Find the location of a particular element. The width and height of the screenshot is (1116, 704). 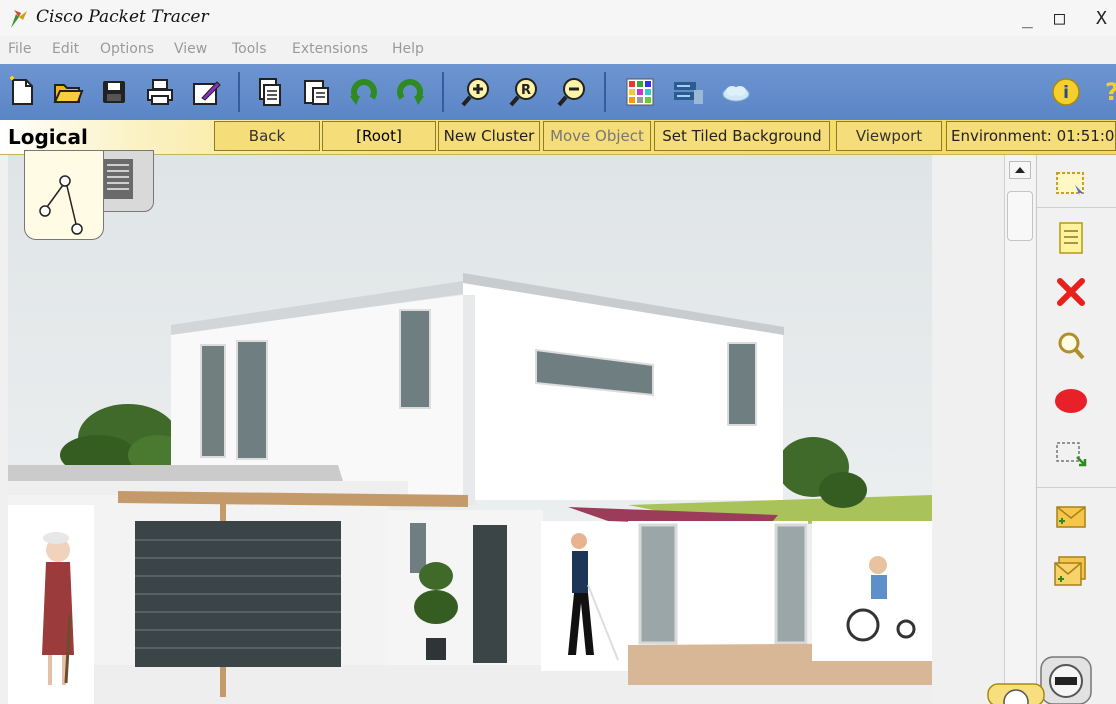

menu-edit: Edit is located at coordinates (65, 49).